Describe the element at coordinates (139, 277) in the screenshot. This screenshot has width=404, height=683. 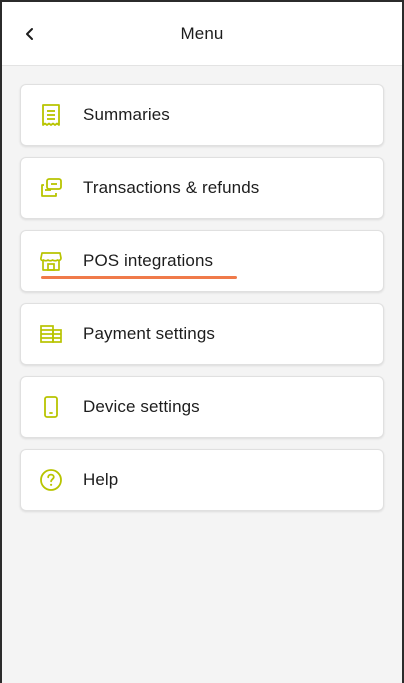
I see `highlight-underline` at that location.